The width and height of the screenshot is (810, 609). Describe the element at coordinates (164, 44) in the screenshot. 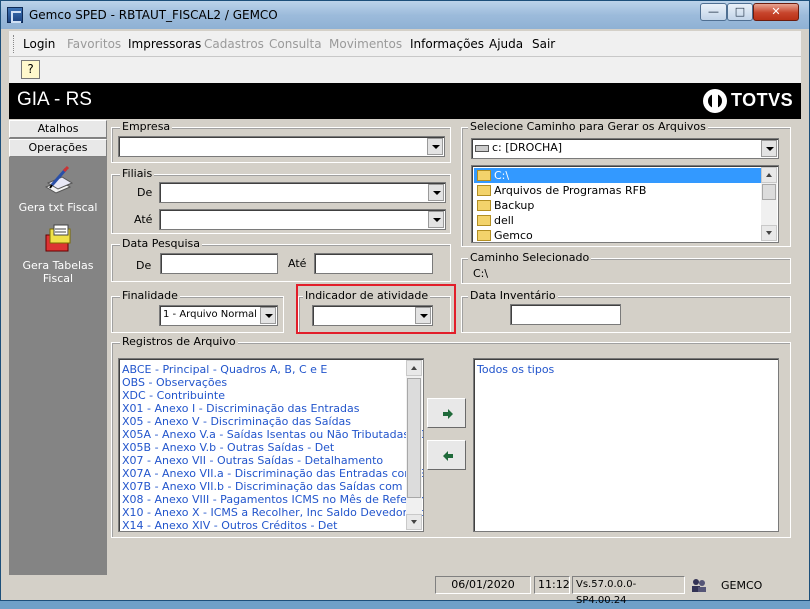

I see `menu-impressoras: Impressoras` at that location.